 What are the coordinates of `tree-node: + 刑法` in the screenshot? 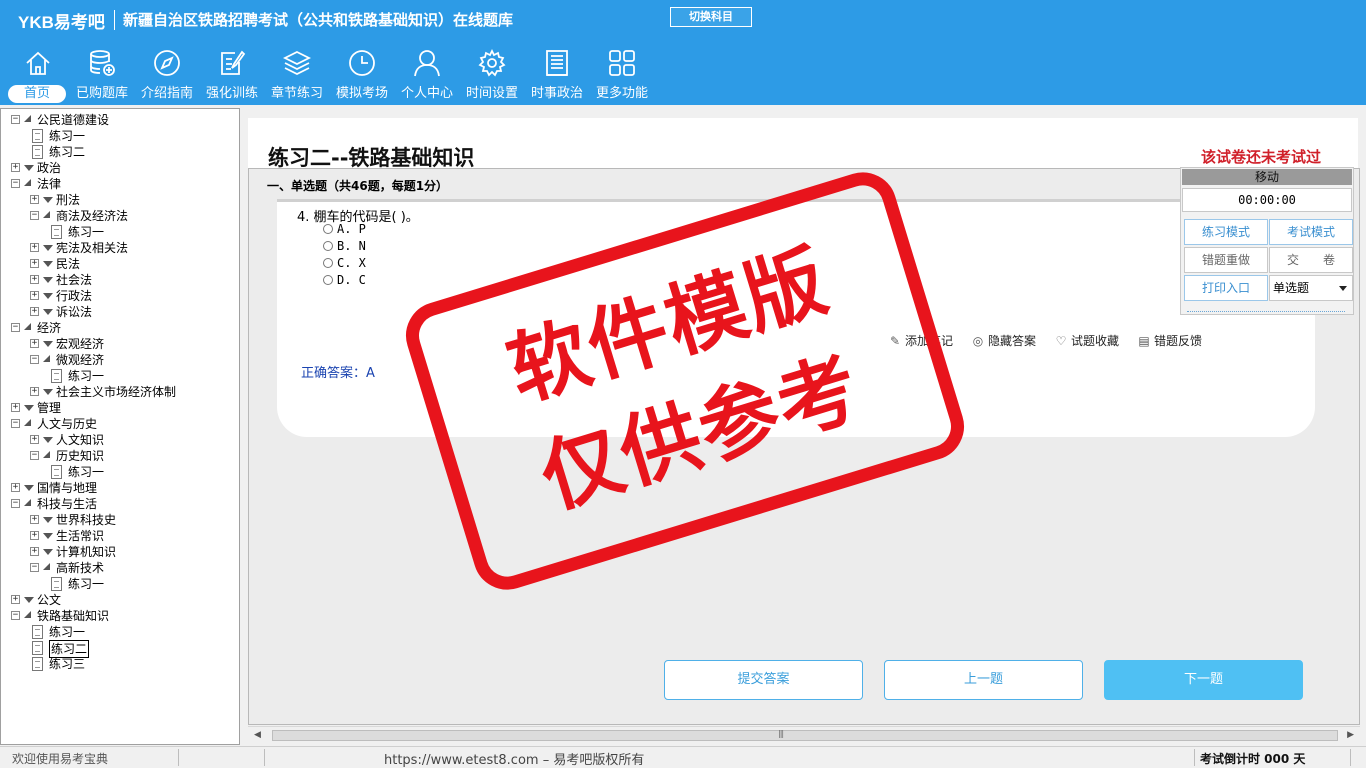 It's located at (120, 200).